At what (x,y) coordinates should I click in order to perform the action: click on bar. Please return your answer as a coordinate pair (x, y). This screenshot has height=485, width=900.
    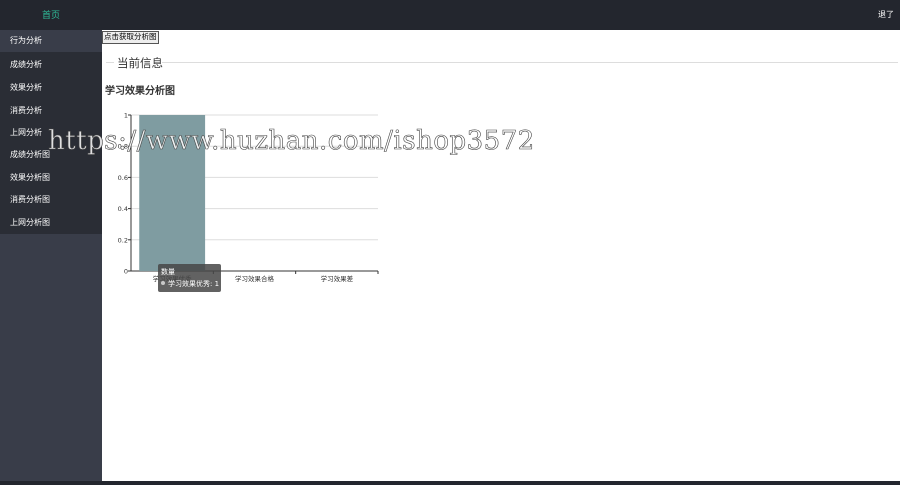
    Looking at the image, I should click on (172, 193).